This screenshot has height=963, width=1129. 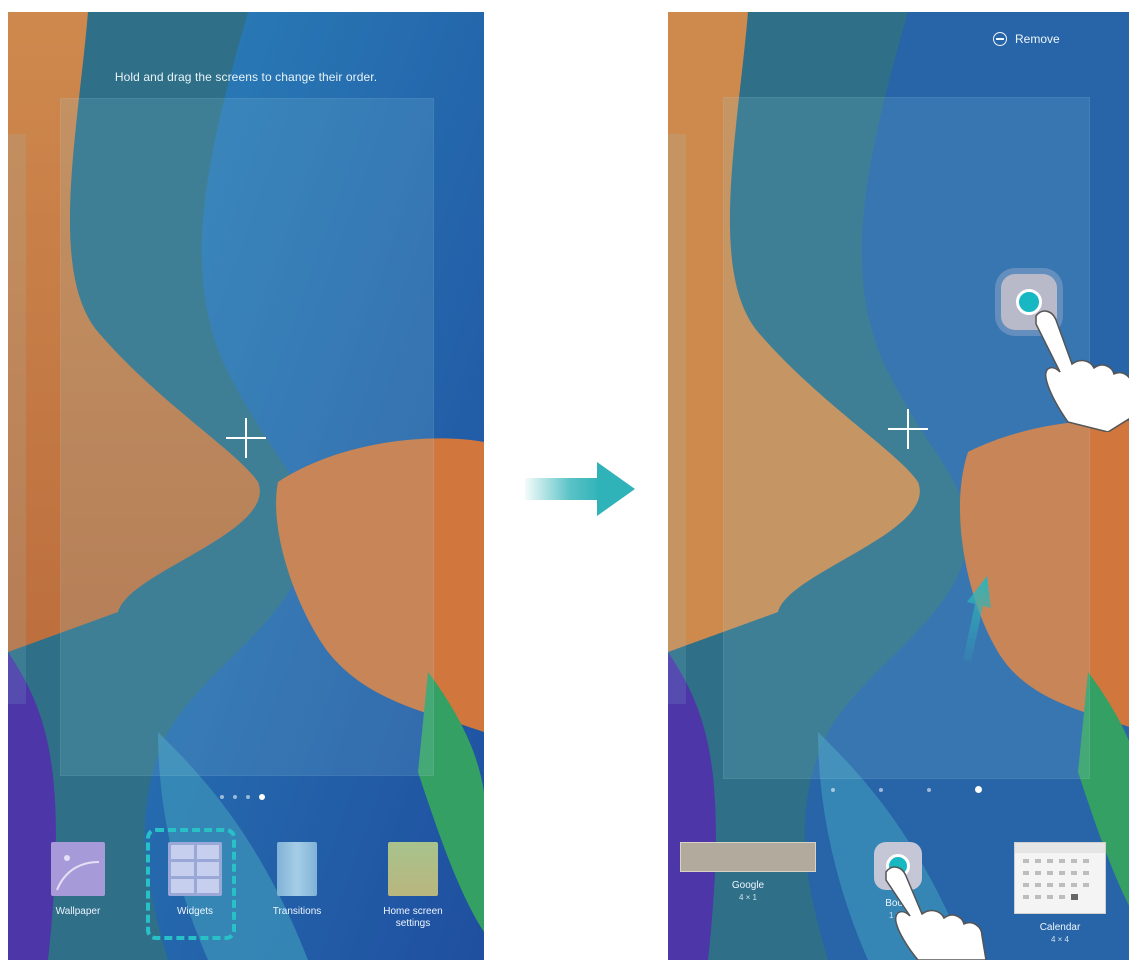 I want to click on home-screen-settings-label: Home screen settings, so click(x=413, y=917).